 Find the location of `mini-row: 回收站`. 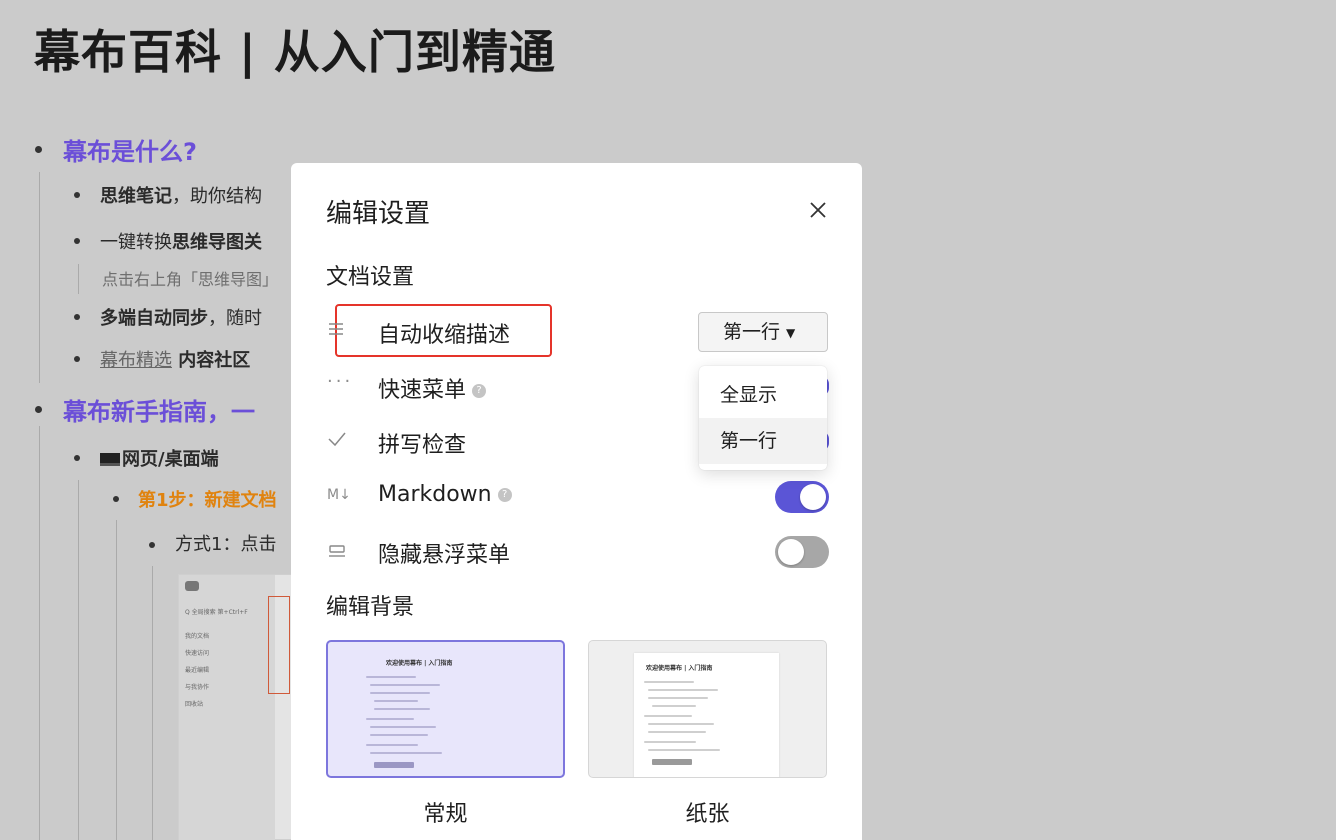

mini-row: 回收站 is located at coordinates (194, 704).